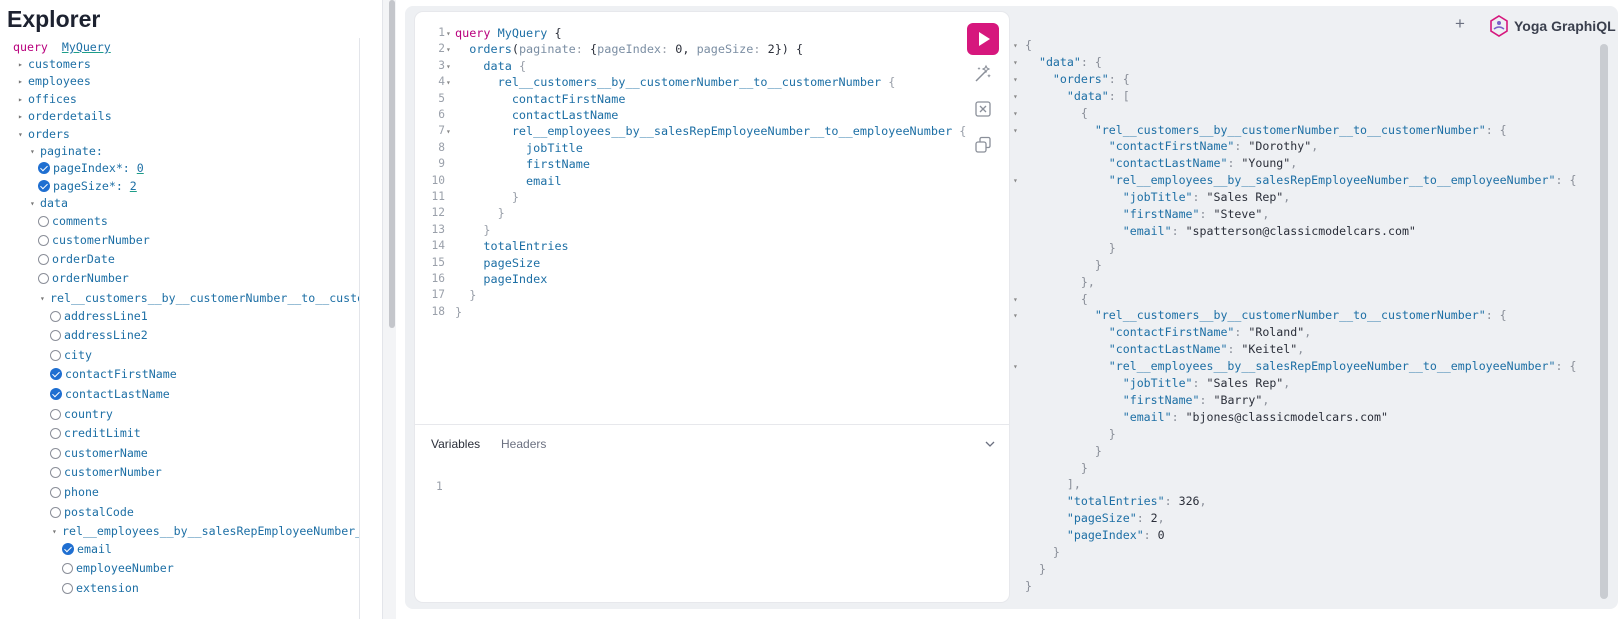 The image size is (1620, 619). I want to click on result-scrollbar, so click(1604, 321).